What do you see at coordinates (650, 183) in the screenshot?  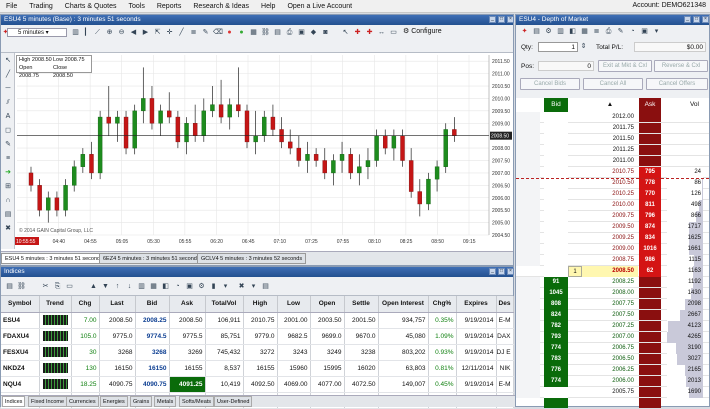 I see `dom-ask-cell: 778` at bounding box center [650, 183].